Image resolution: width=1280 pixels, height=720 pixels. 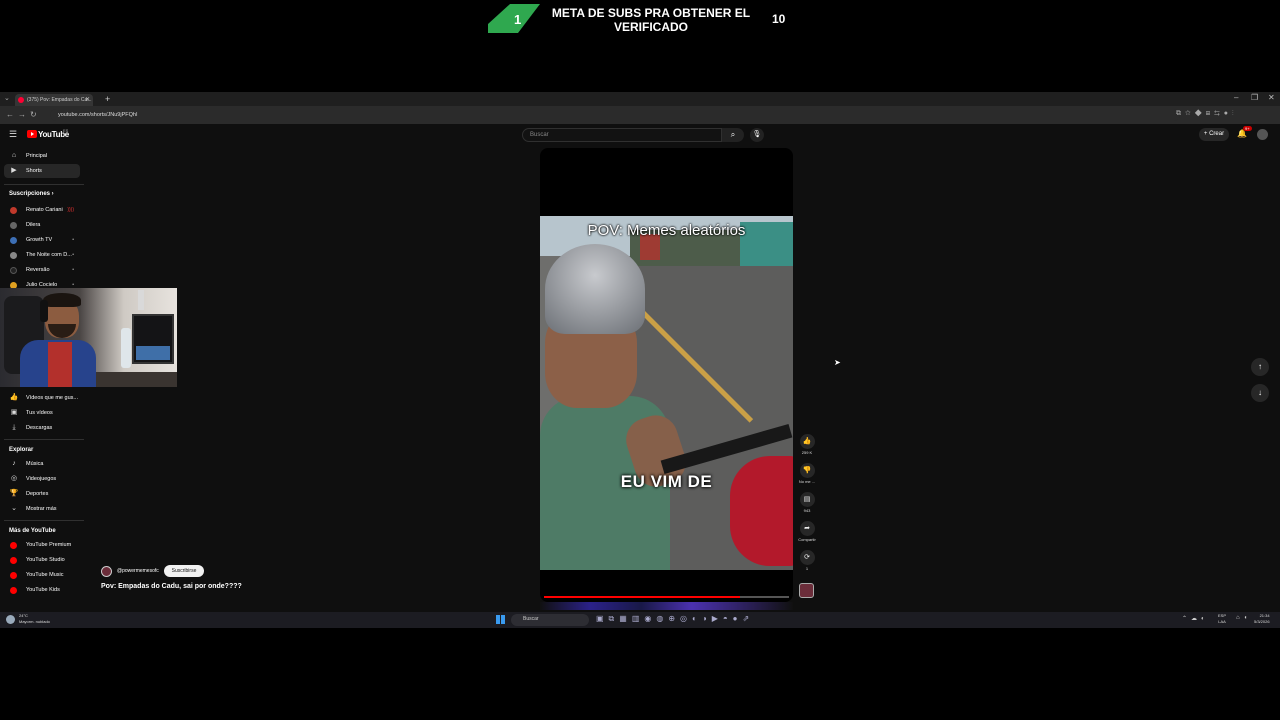 I want to click on sidebar-item-show-more: ⌄ Mostrar más, so click(x=42, y=509).